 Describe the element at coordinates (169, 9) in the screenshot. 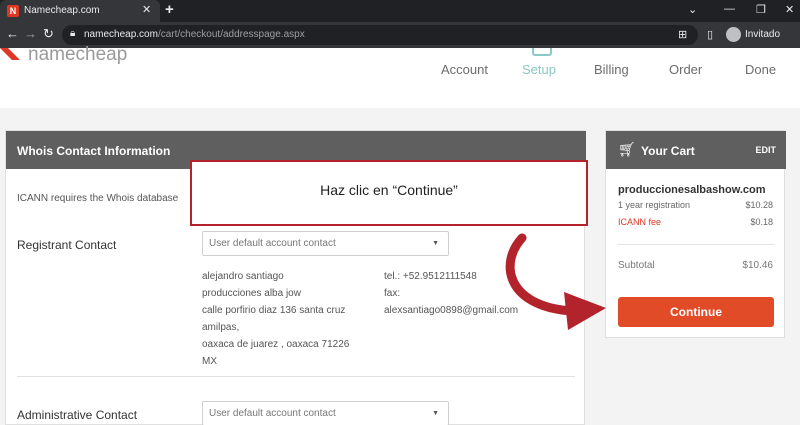

I see `new-tab-icon: +` at that location.